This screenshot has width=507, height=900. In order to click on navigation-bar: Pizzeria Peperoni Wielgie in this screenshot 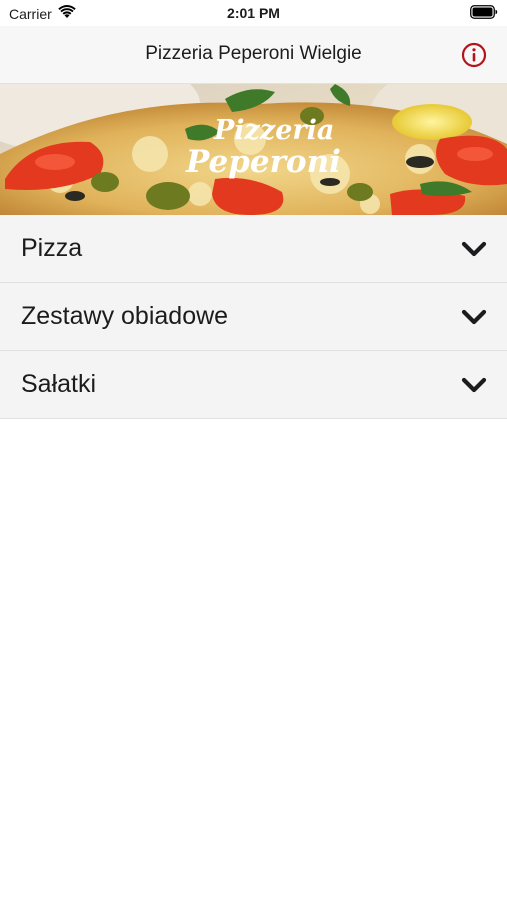, I will do `click(253, 55)`.